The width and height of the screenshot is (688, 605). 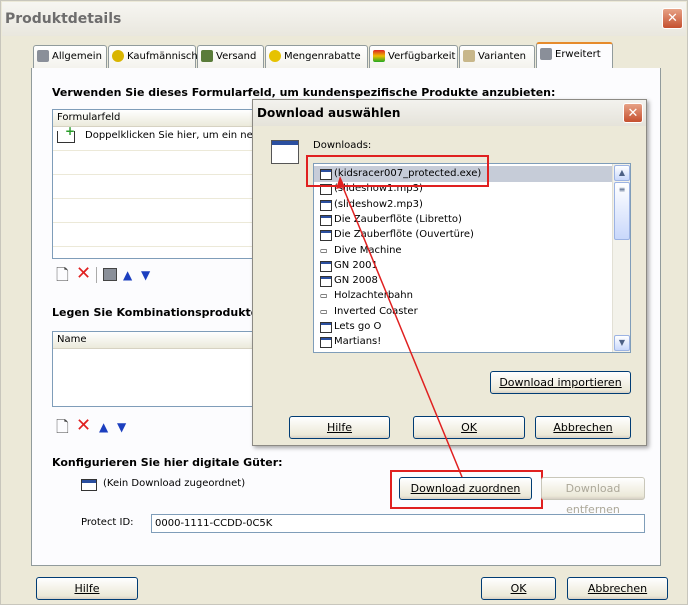 What do you see at coordinates (340, 182) in the screenshot?
I see `annotation-arrow-head` at bounding box center [340, 182].